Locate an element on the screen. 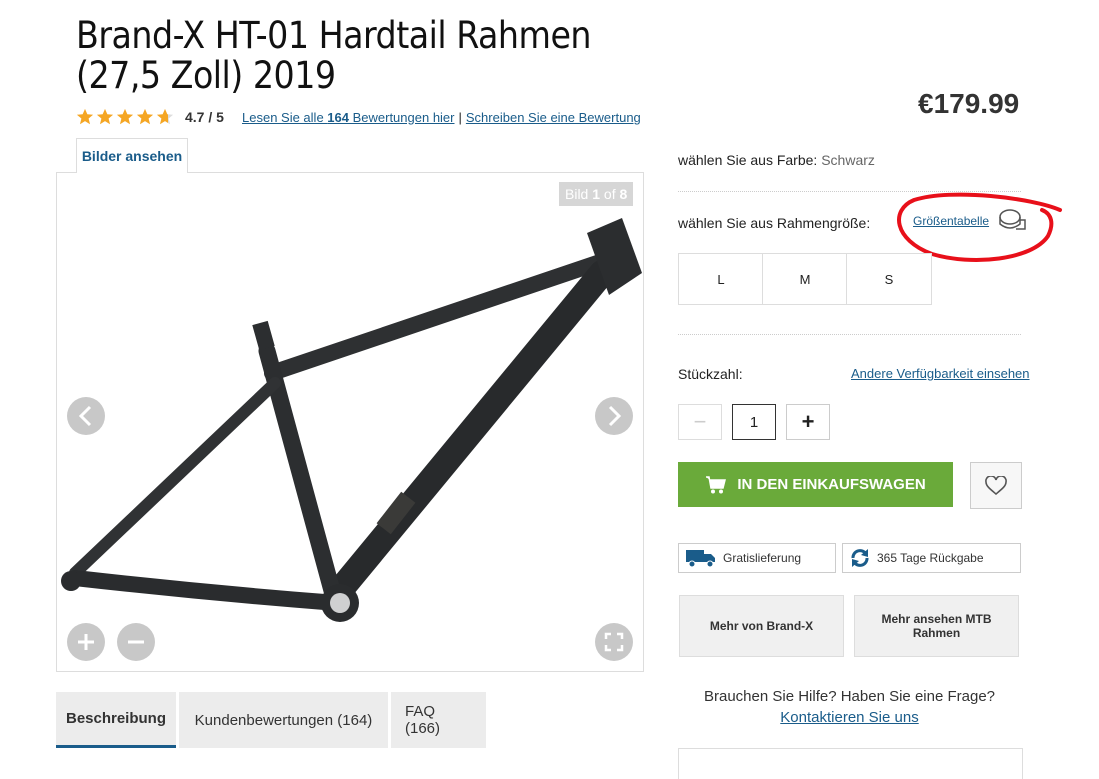  star-half-icon is located at coordinates (165, 116).